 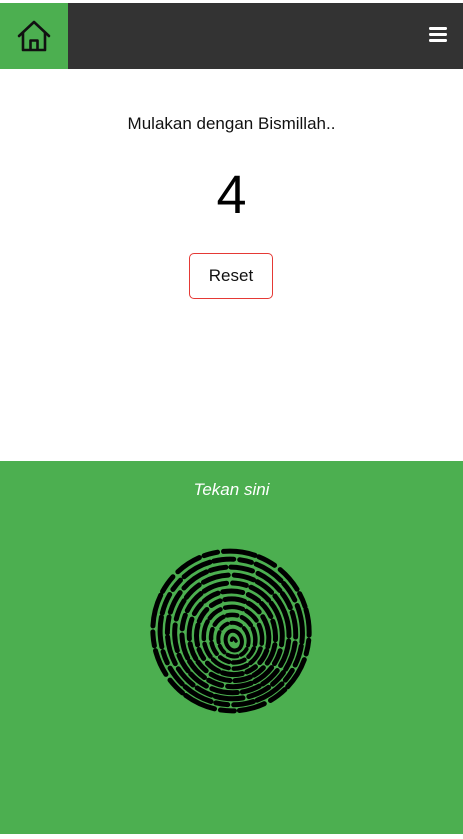 What do you see at coordinates (231, 123) in the screenshot?
I see `intro-text: Mulakan dengan Bismillah..` at bounding box center [231, 123].